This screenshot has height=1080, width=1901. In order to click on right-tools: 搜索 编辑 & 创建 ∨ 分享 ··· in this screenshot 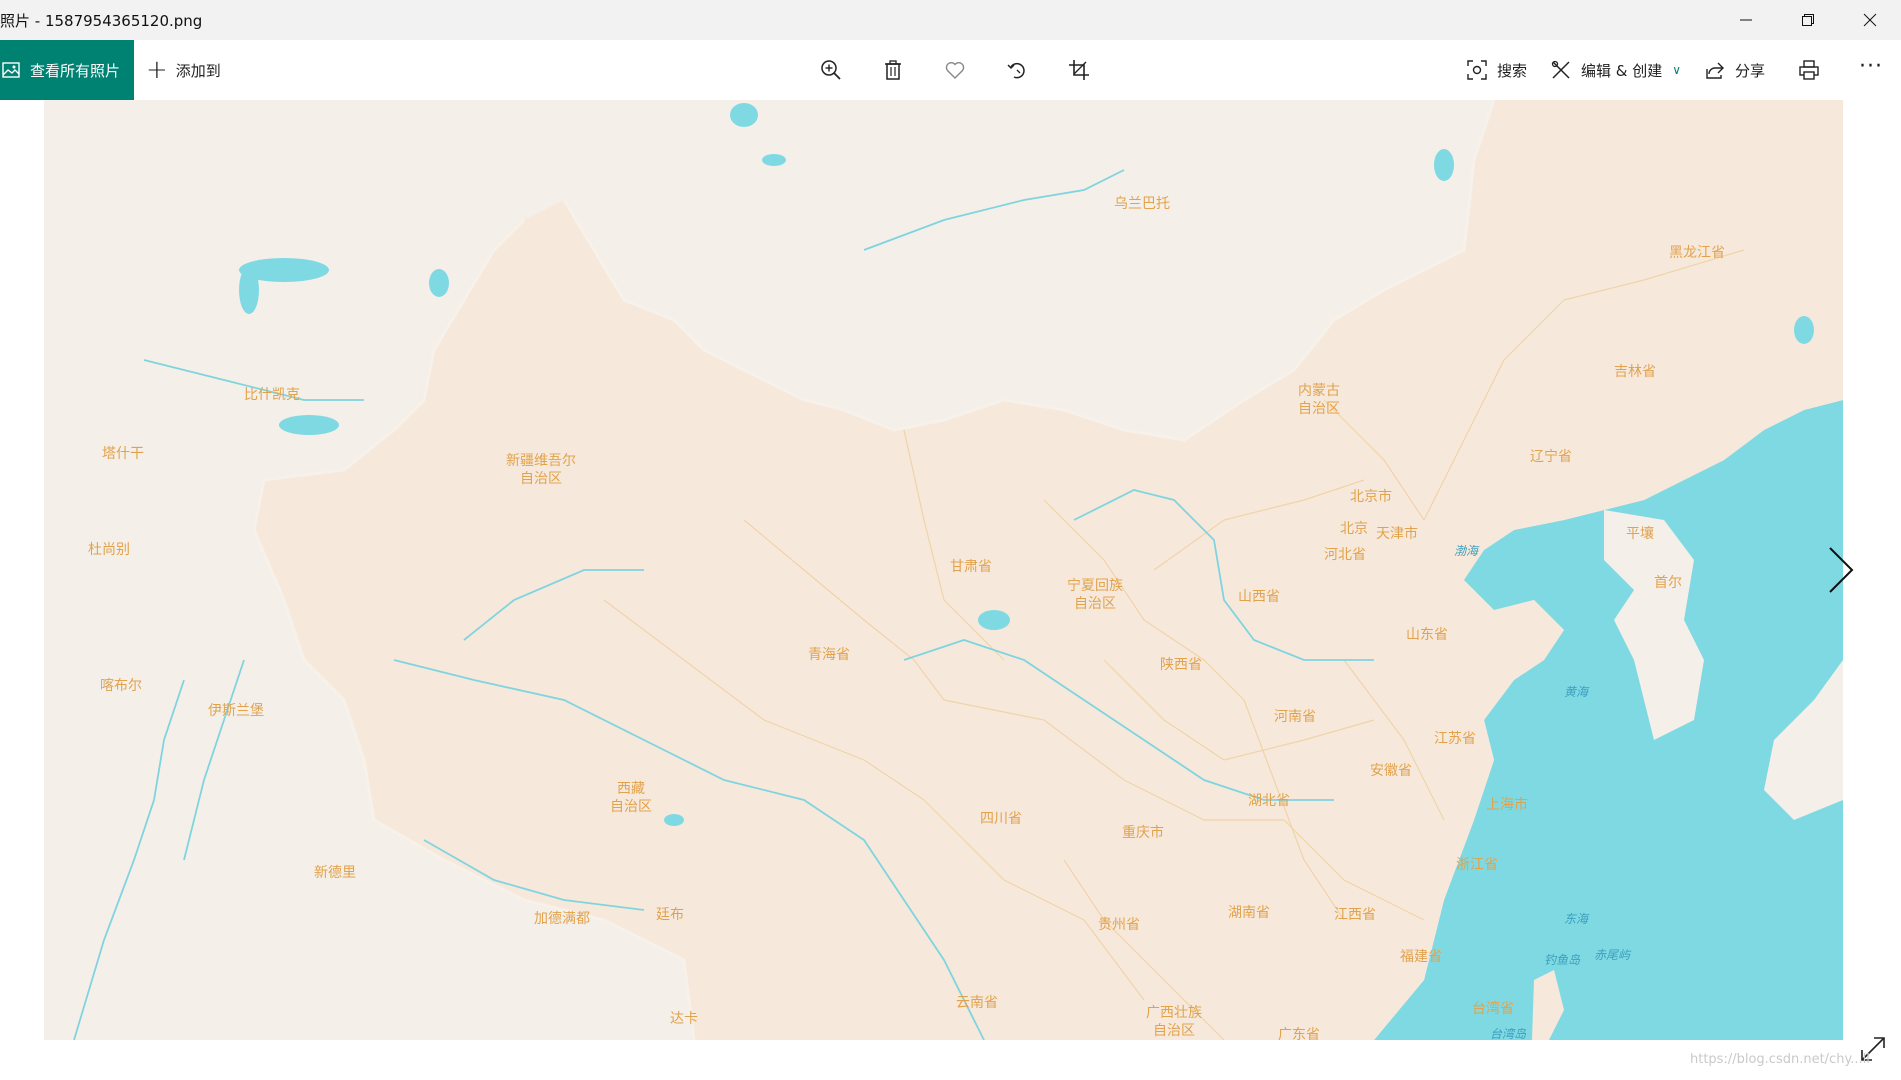, I will do `click(1678, 70)`.